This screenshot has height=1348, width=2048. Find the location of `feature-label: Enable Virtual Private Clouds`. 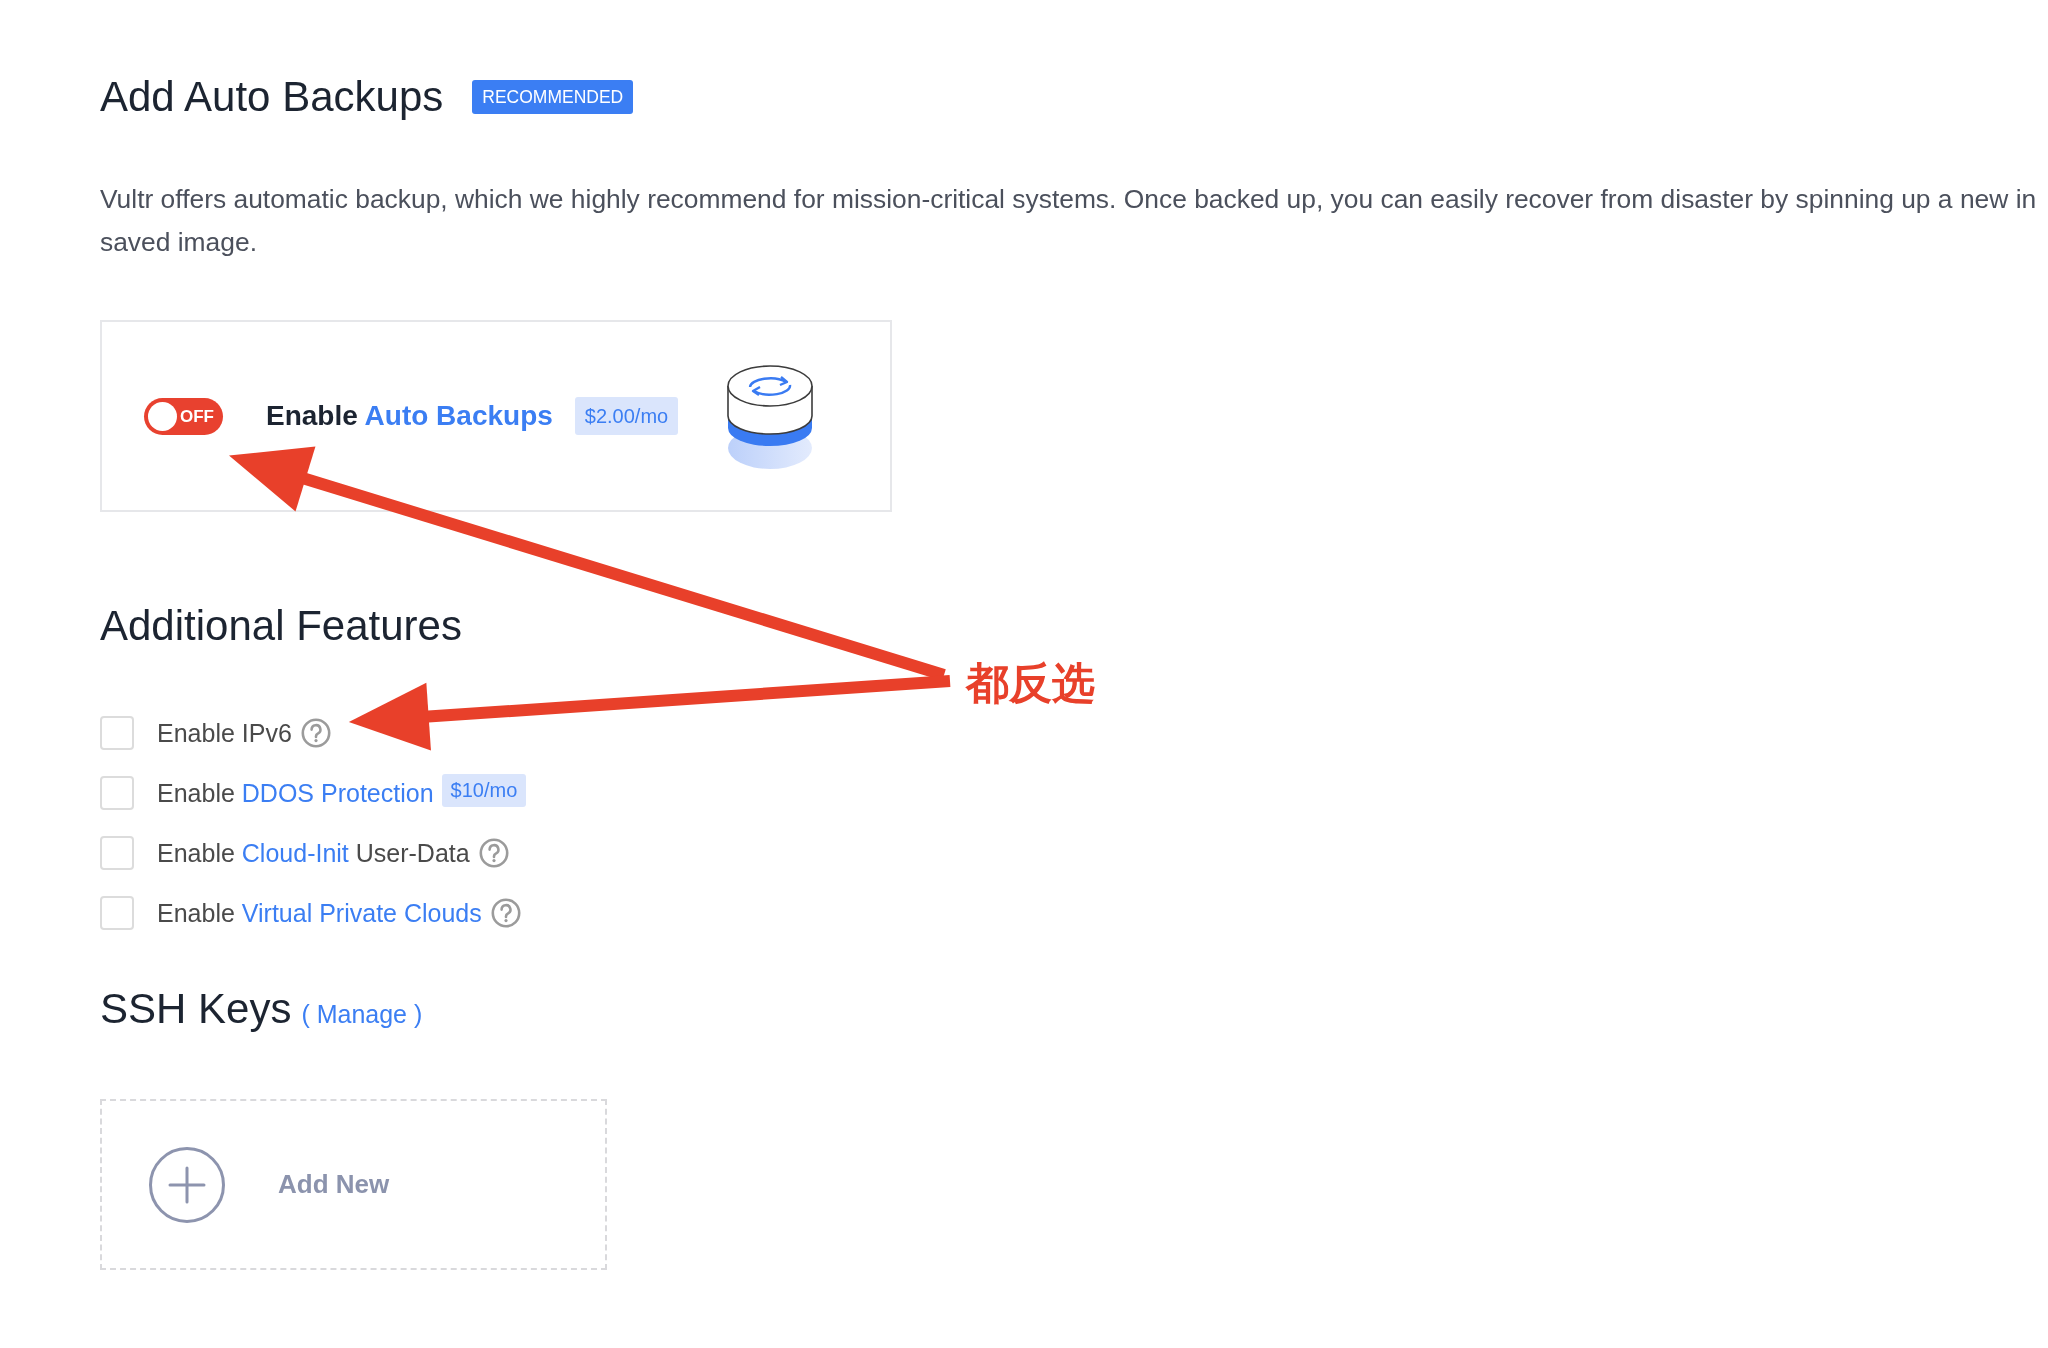

feature-label: Enable Virtual Private Clouds is located at coordinates (319, 913).